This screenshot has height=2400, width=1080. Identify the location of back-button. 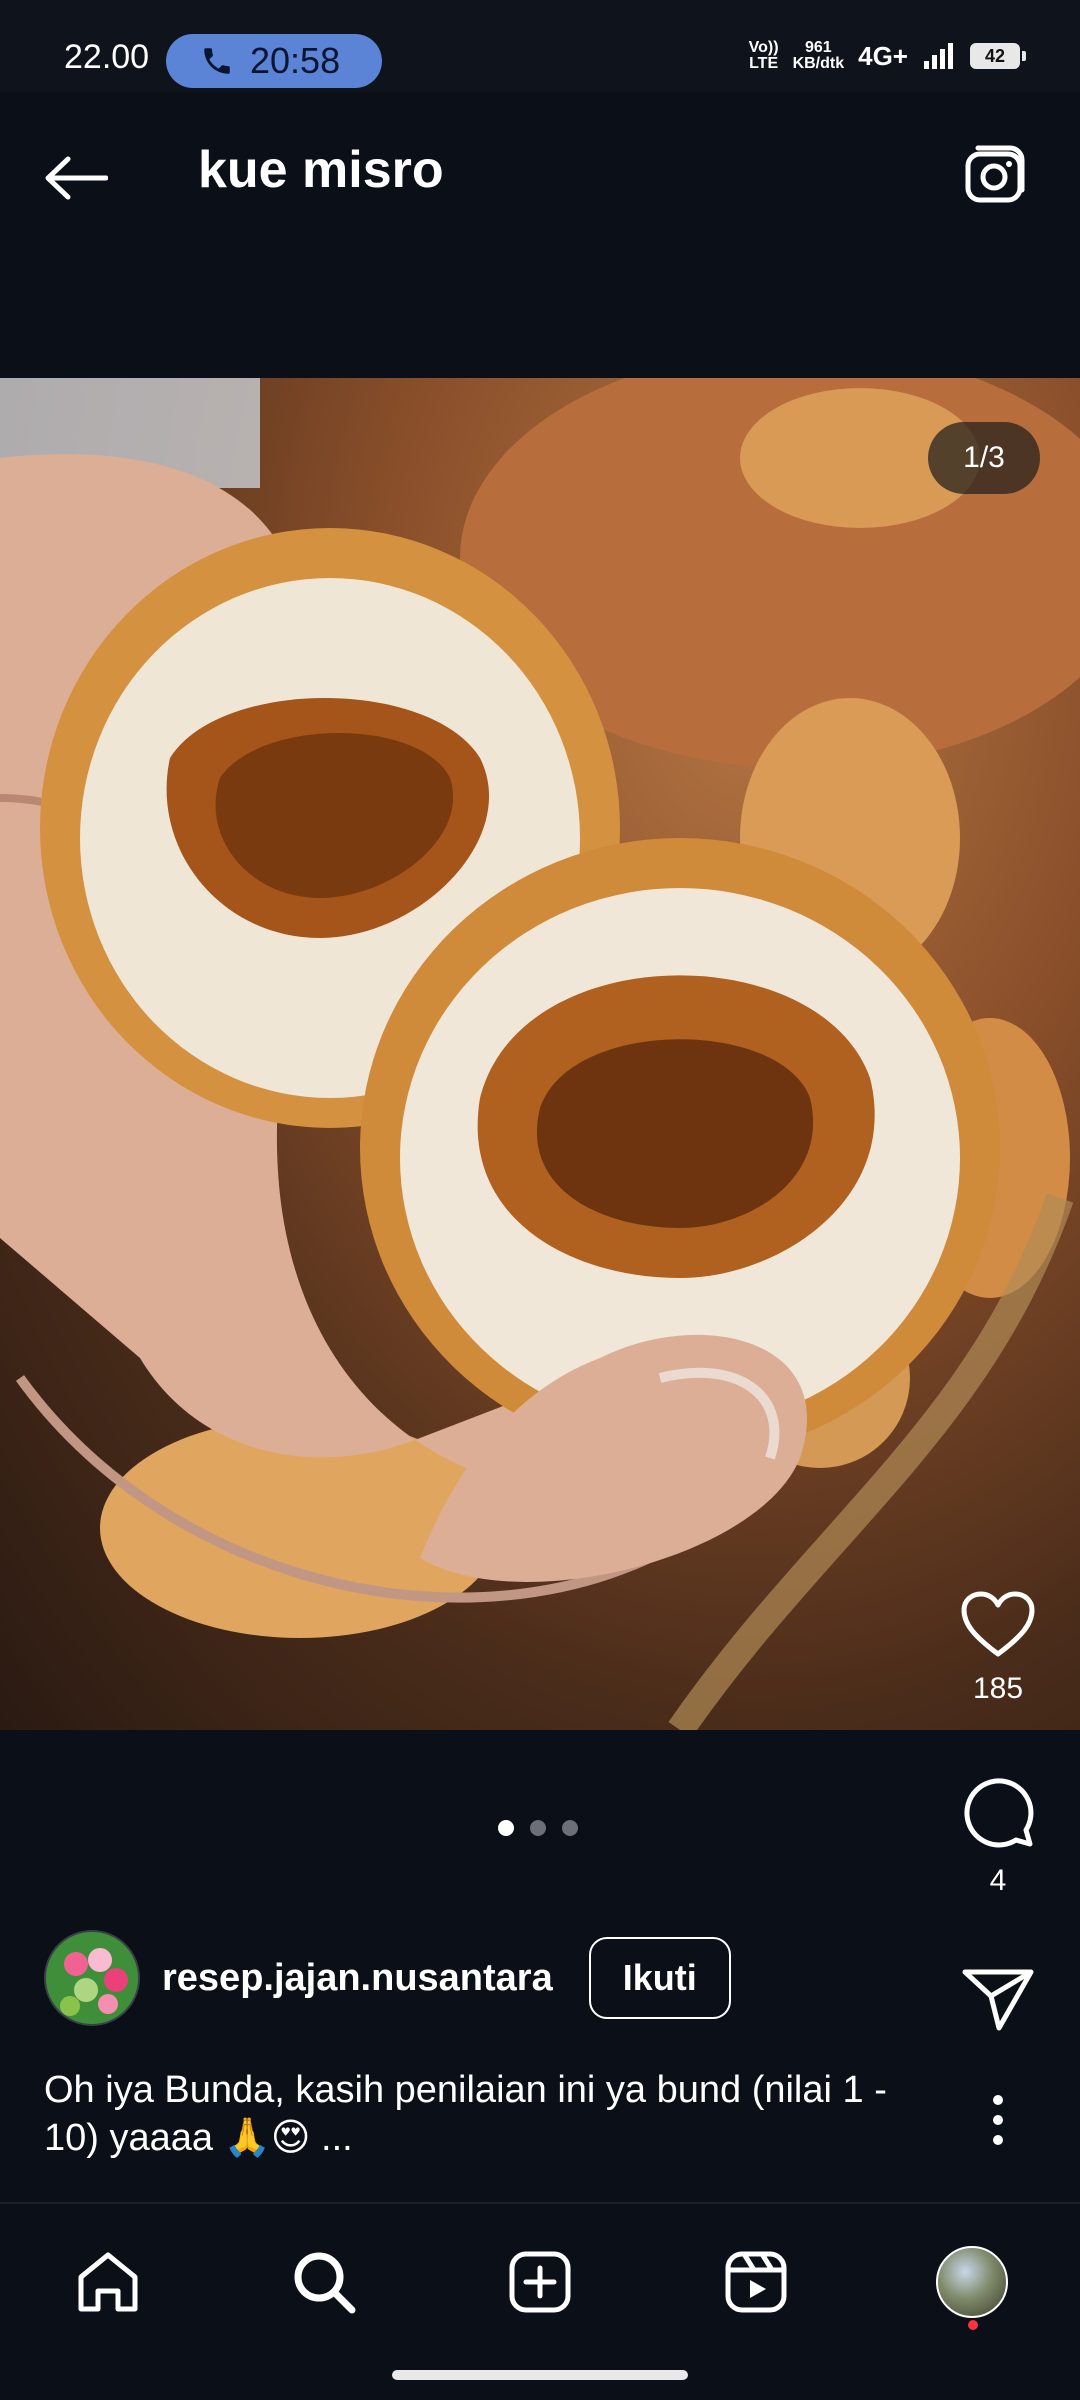
(76, 178).